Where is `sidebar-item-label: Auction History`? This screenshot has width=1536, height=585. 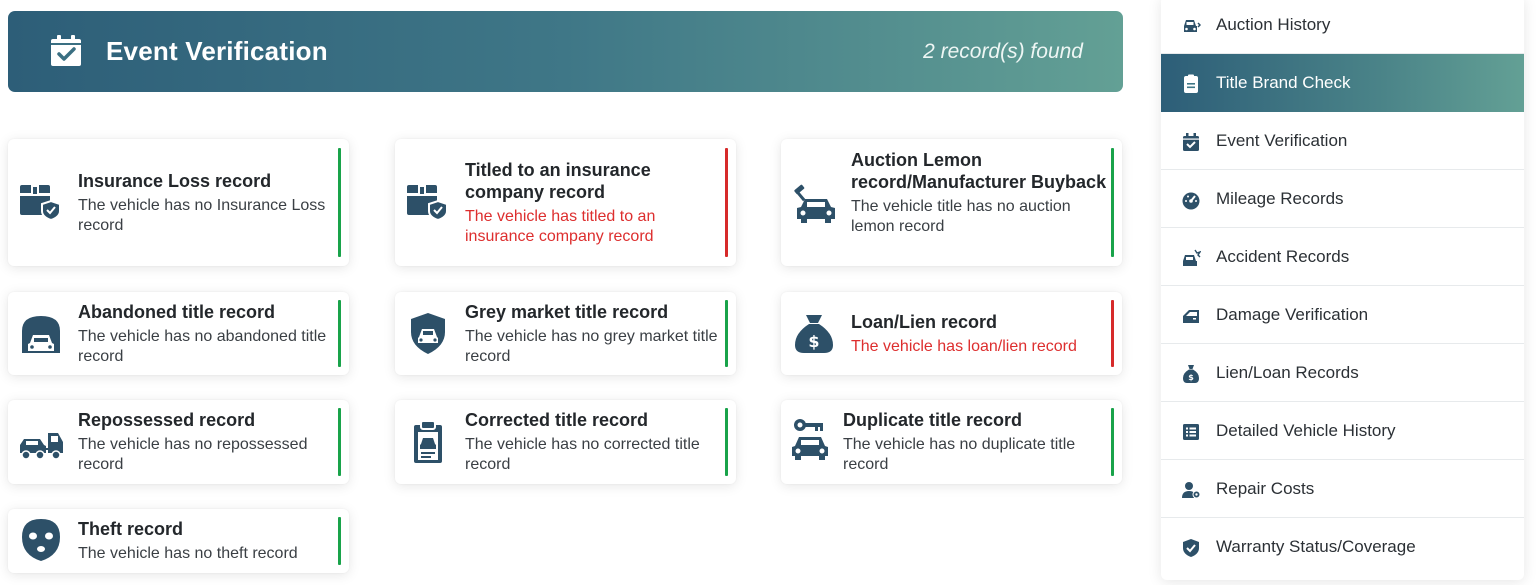 sidebar-item-label: Auction History is located at coordinates (1273, 24).